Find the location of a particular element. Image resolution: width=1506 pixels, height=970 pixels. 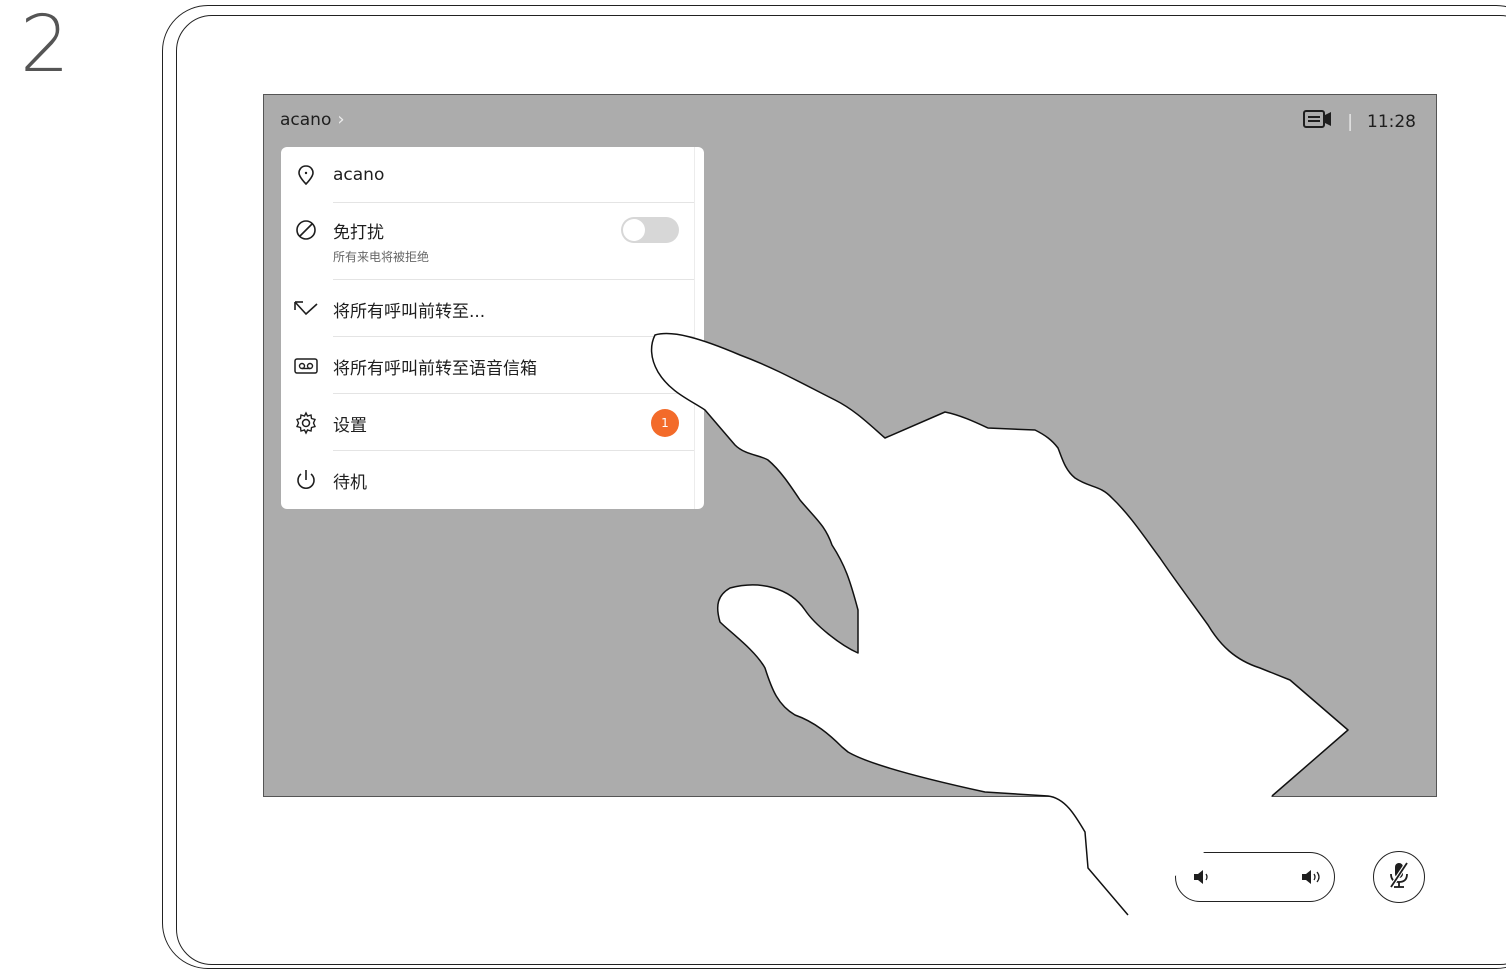

location-pin-icon is located at coordinates (306, 175).